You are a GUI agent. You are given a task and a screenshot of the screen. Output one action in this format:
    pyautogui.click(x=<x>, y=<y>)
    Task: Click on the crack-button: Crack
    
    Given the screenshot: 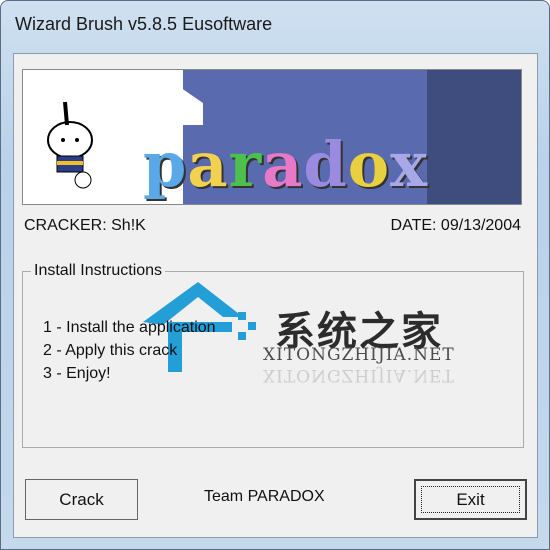 What is the action you would take?
    pyautogui.click(x=81, y=499)
    